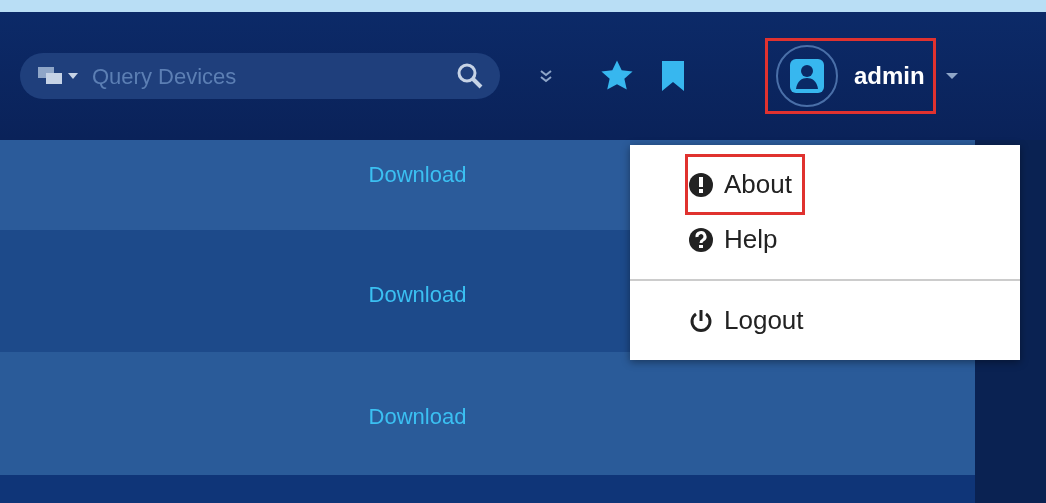 Image resolution: width=1046 pixels, height=503 pixels. I want to click on menu-item: Help, so click(738, 239).